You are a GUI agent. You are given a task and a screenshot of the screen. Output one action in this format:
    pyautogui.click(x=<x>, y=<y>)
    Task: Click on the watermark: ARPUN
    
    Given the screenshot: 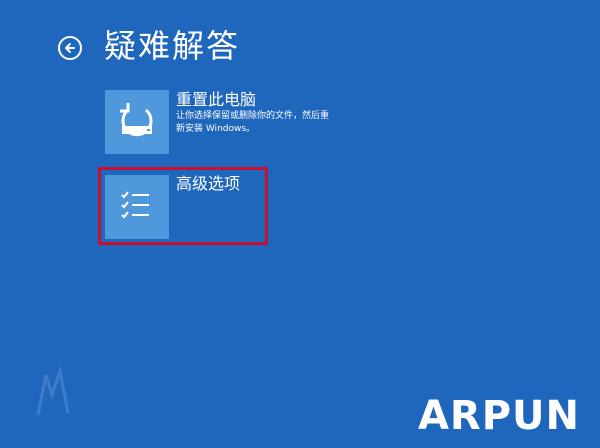 What is the action you would take?
    pyautogui.click(x=498, y=416)
    